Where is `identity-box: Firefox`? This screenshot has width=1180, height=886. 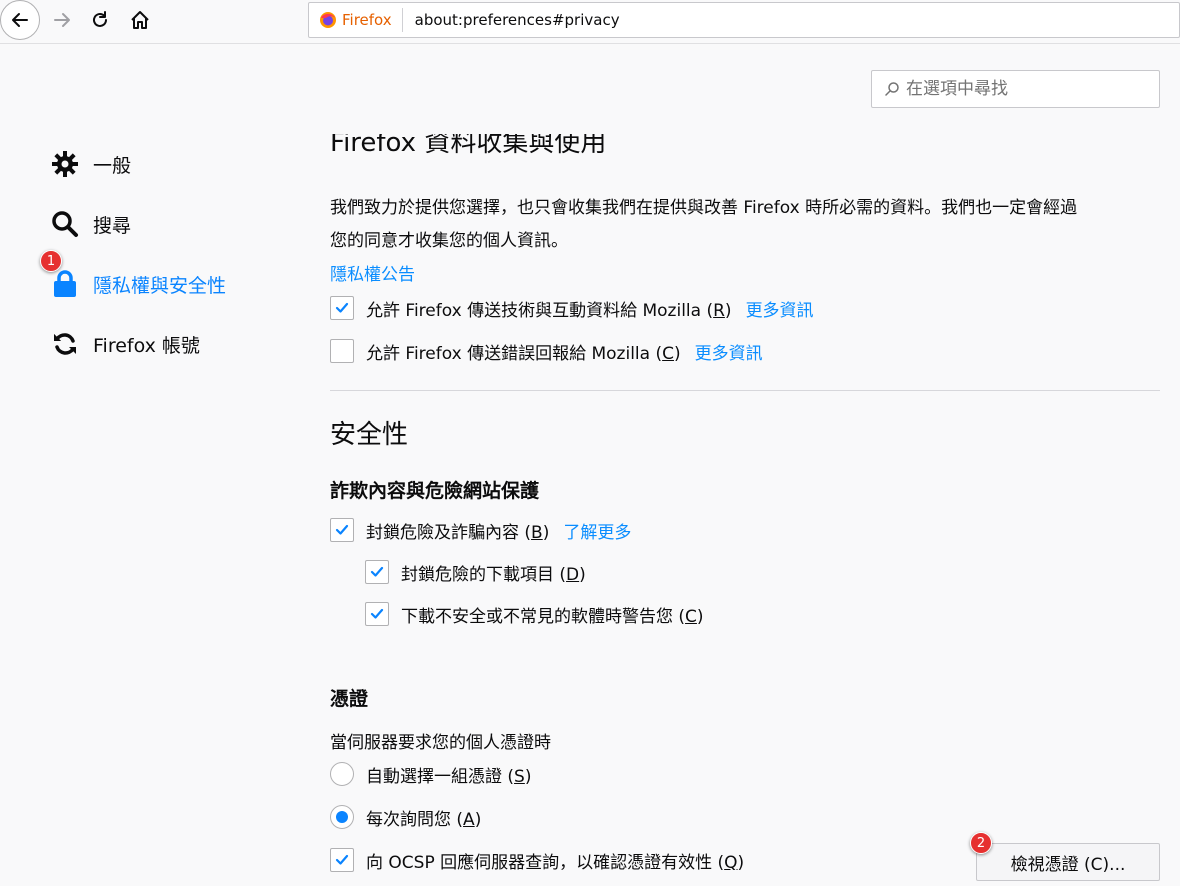
identity-box: Firefox is located at coordinates (356, 20).